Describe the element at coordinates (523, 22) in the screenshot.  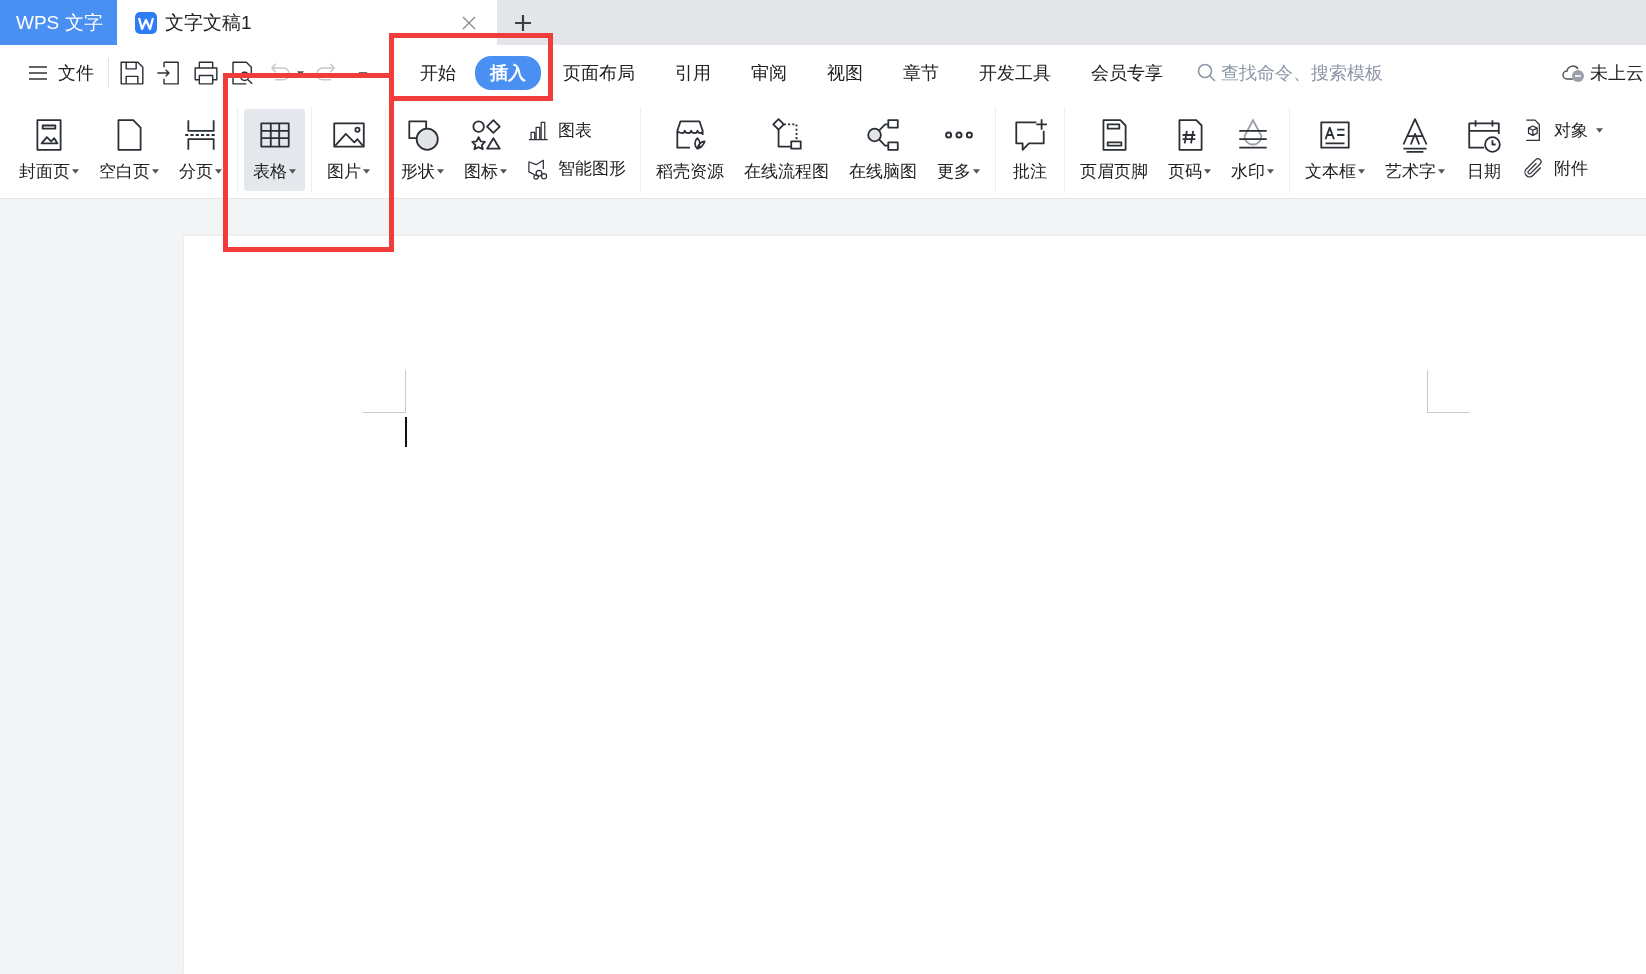
I see `new-tab-icon` at that location.